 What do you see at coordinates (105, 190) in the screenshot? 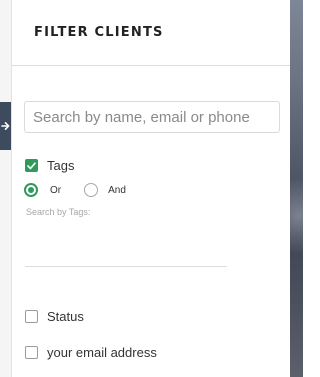
I see `radio-and: And` at bounding box center [105, 190].